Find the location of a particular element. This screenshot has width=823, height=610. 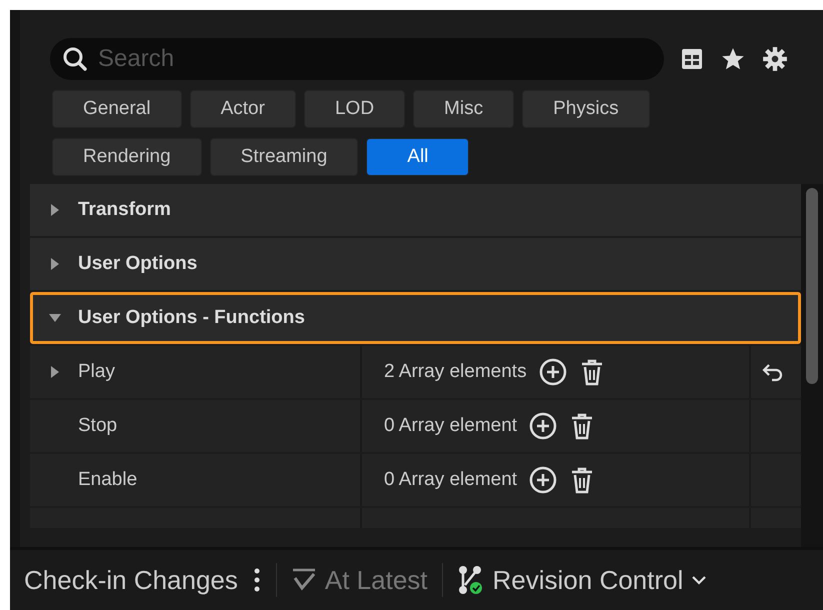

checkmark-icon is located at coordinates (303, 580).